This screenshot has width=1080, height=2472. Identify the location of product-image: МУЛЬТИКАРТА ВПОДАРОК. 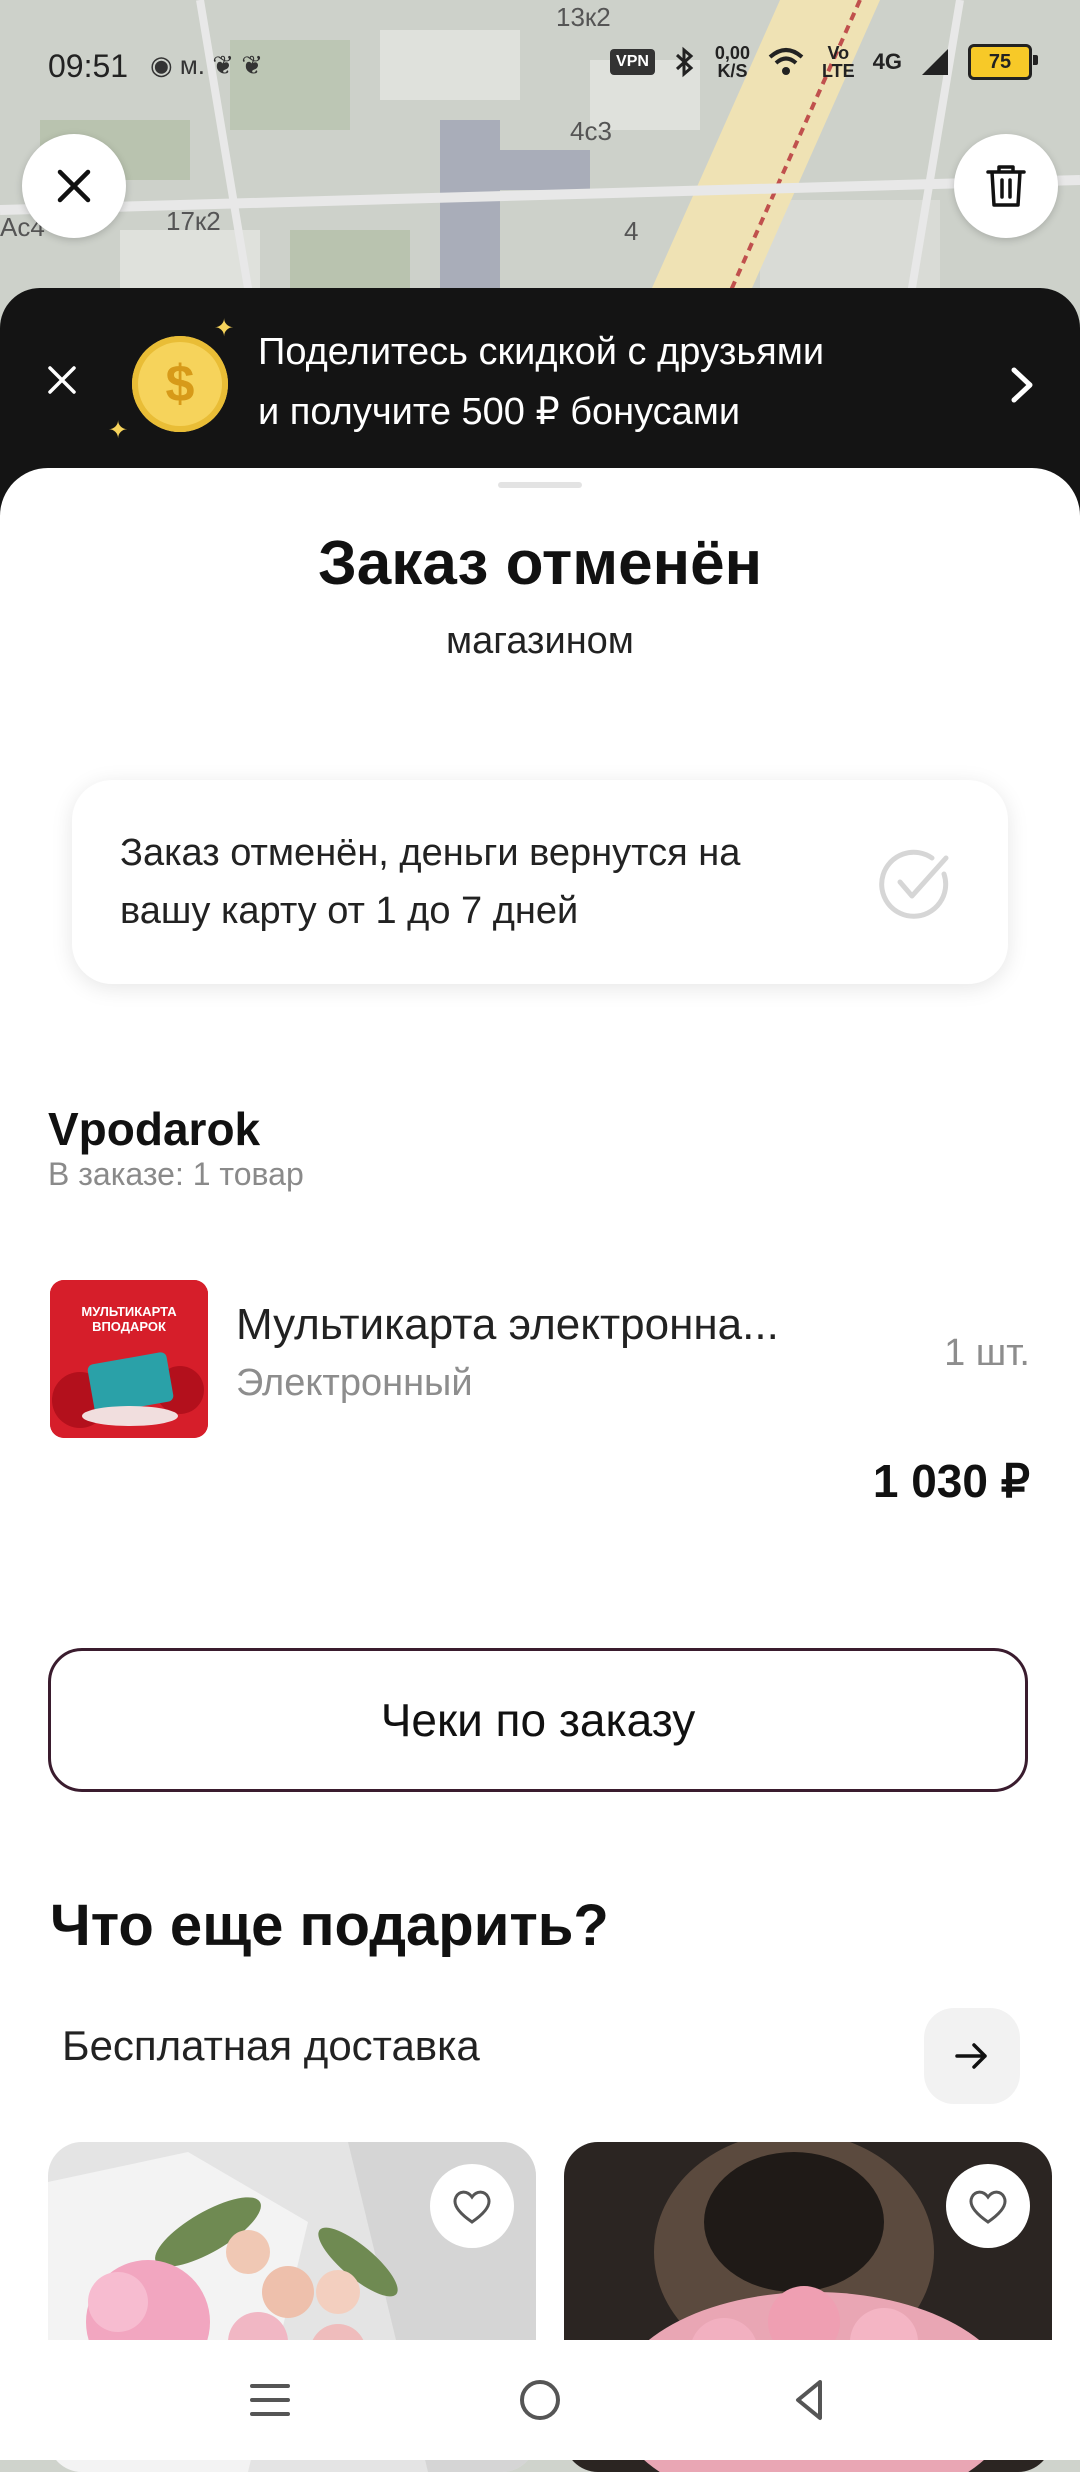
(129, 1359).